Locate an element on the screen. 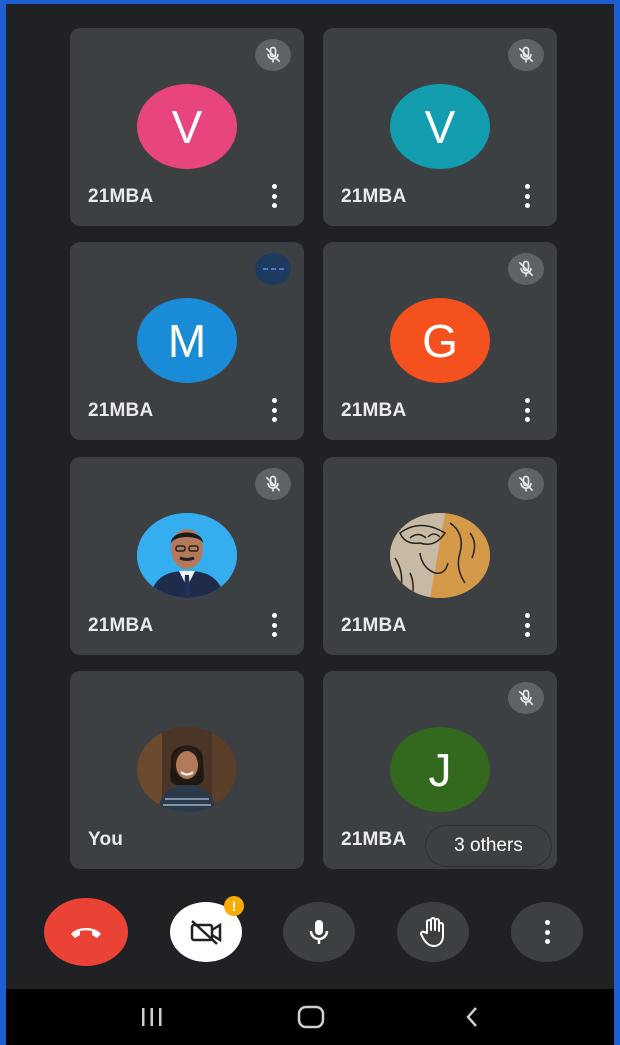 The height and width of the screenshot is (1045, 620). microphone-button is located at coordinates (319, 932).